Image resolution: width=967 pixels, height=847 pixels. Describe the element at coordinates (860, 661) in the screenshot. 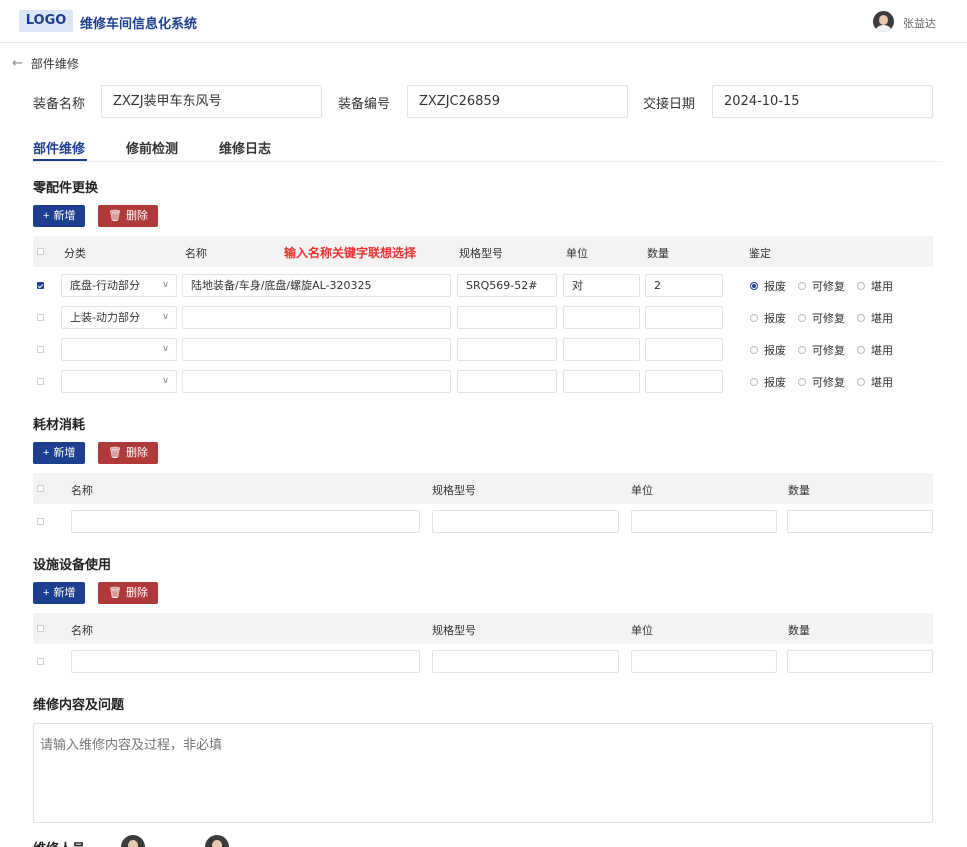

I see `facility-qty-input` at that location.